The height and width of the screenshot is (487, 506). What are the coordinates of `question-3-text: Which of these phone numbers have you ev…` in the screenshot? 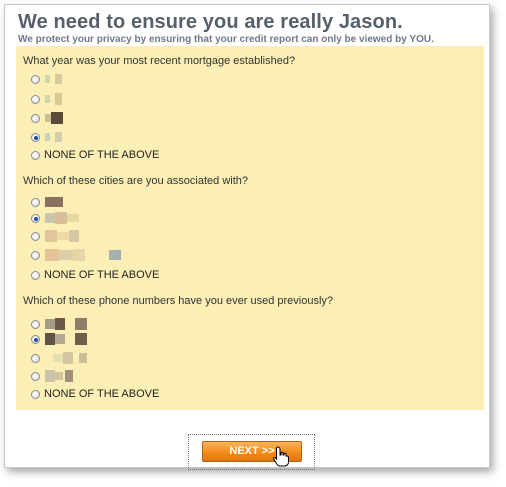 It's located at (178, 301).